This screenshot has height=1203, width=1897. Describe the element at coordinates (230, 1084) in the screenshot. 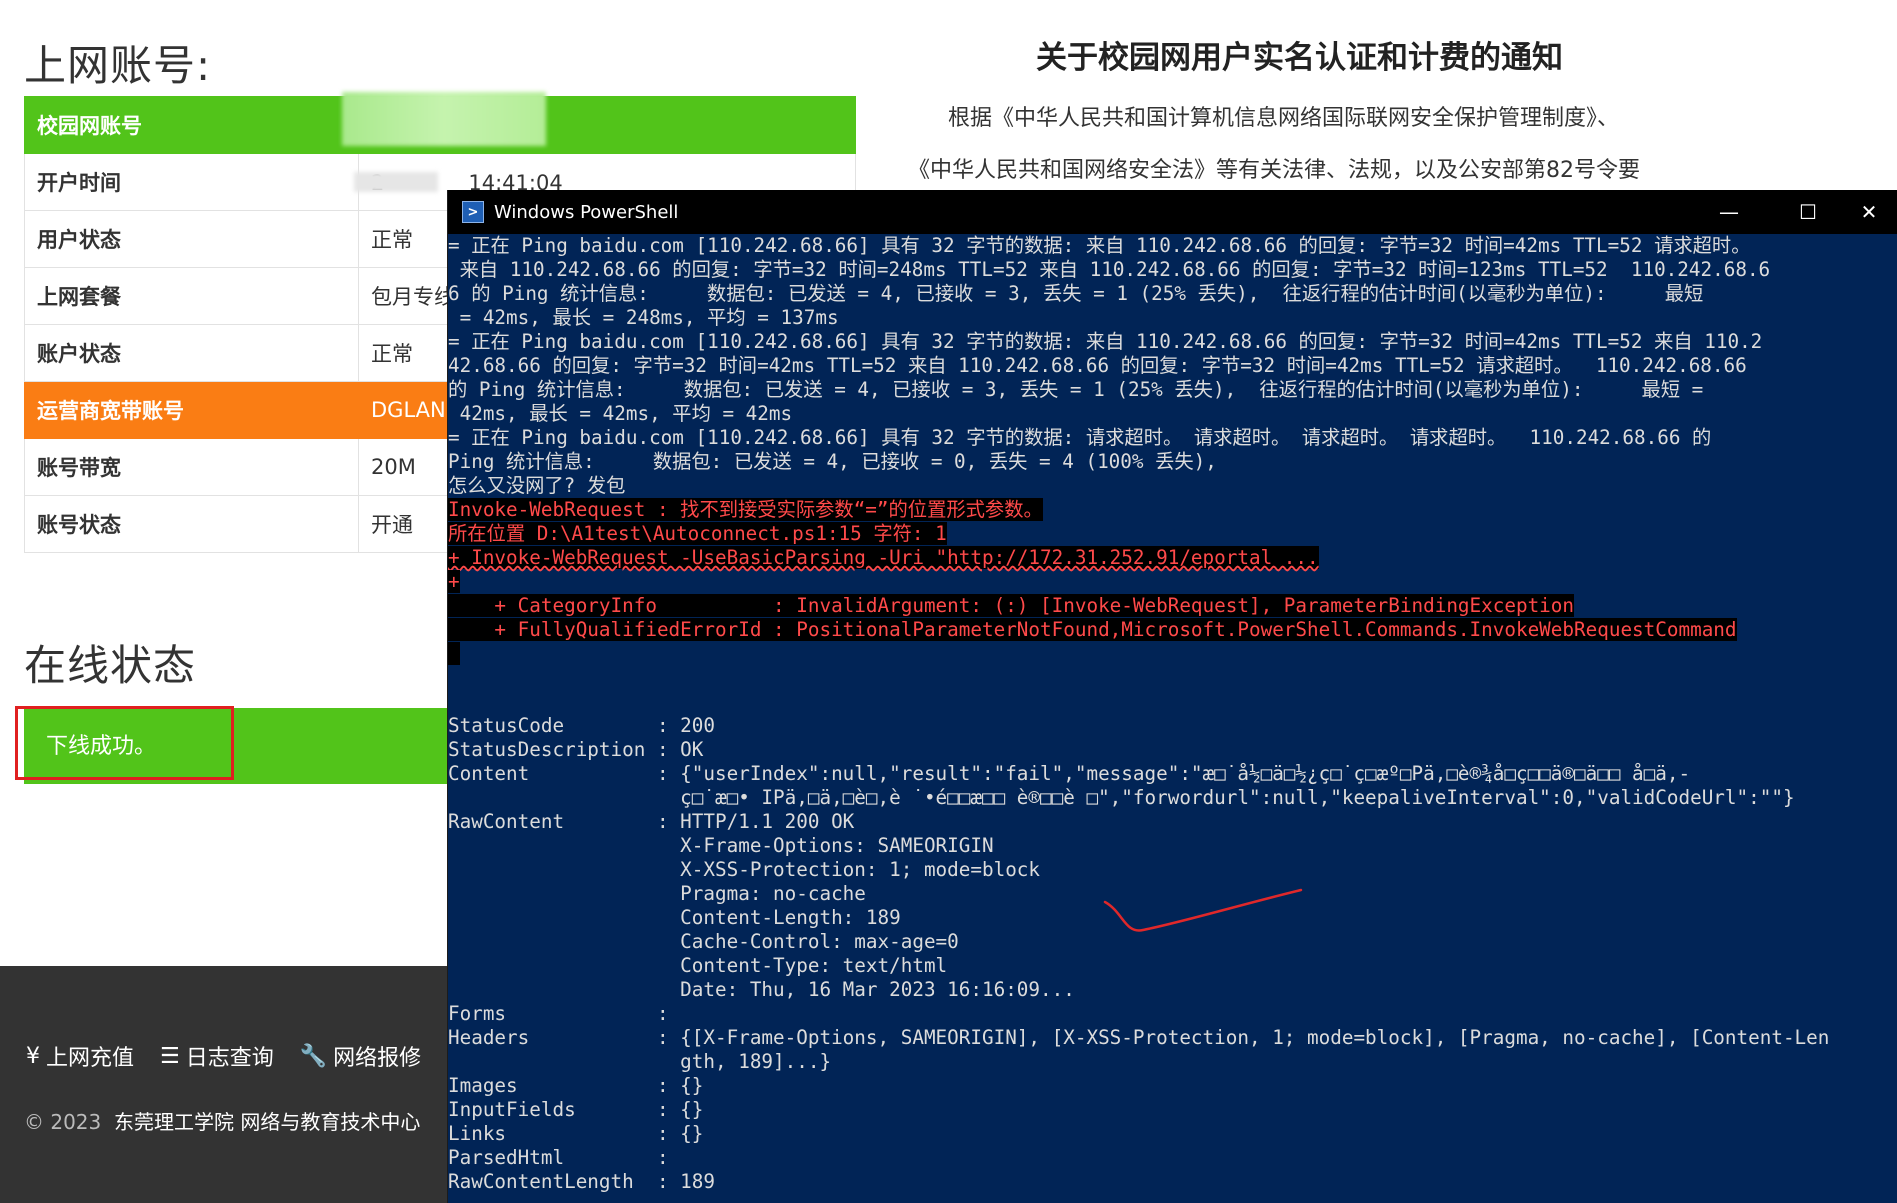

I see `footer` at that location.